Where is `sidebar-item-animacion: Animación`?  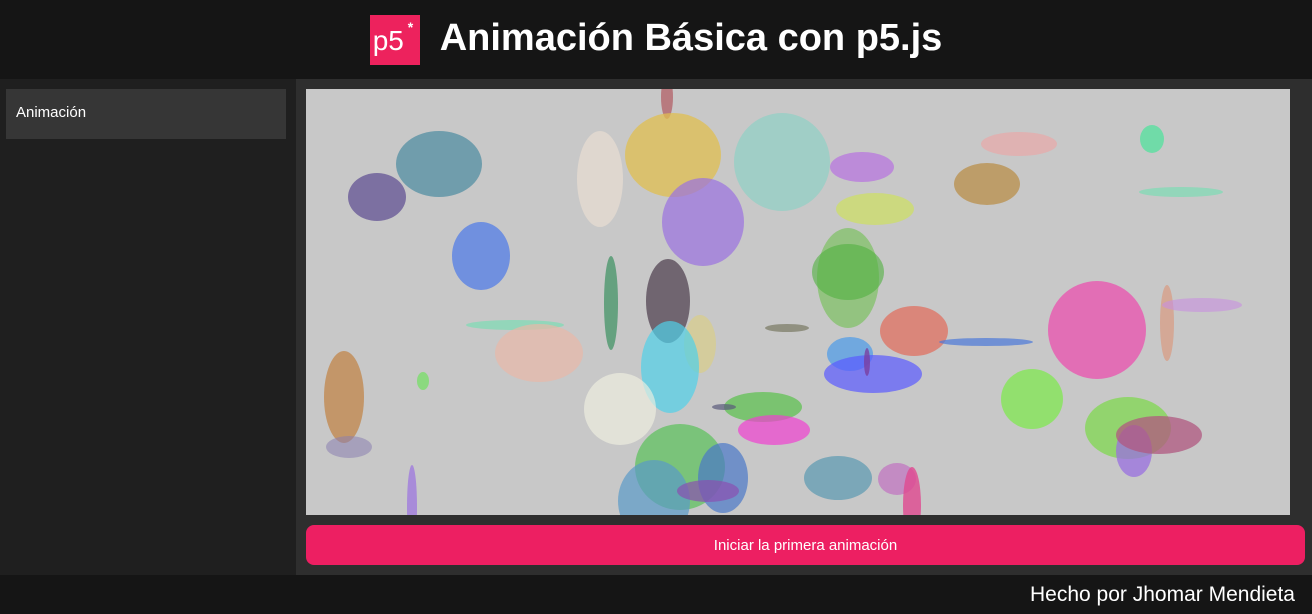
sidebar-item-animacion: Animación is located at coordinates (146, 114).